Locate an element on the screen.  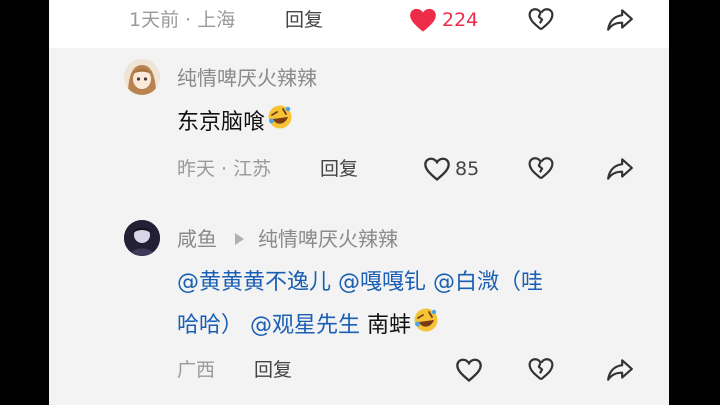
reply-content-line2: 哈哈） @观星先生 南蚌 is located at coordinates (308, 326).